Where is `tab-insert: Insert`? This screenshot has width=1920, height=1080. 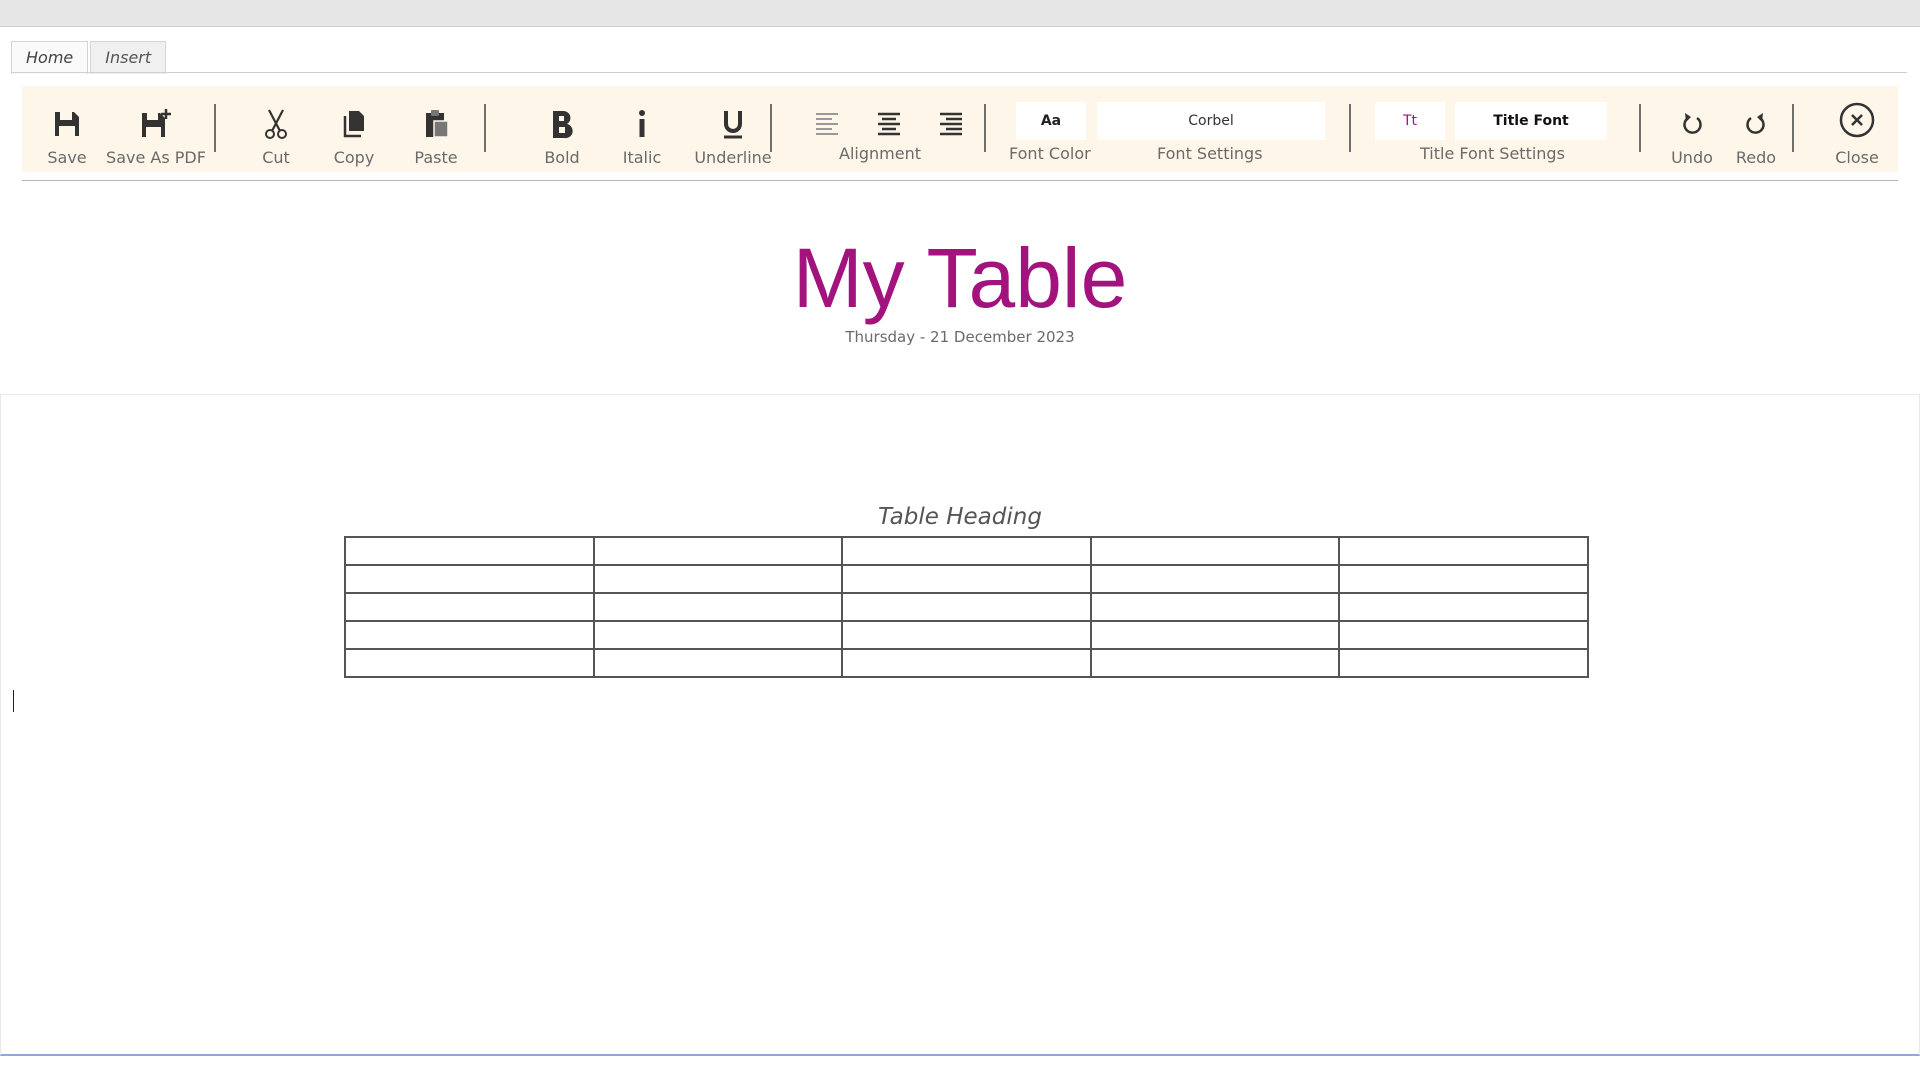 tab-insert: Insert is located at coordinates (128, 57).